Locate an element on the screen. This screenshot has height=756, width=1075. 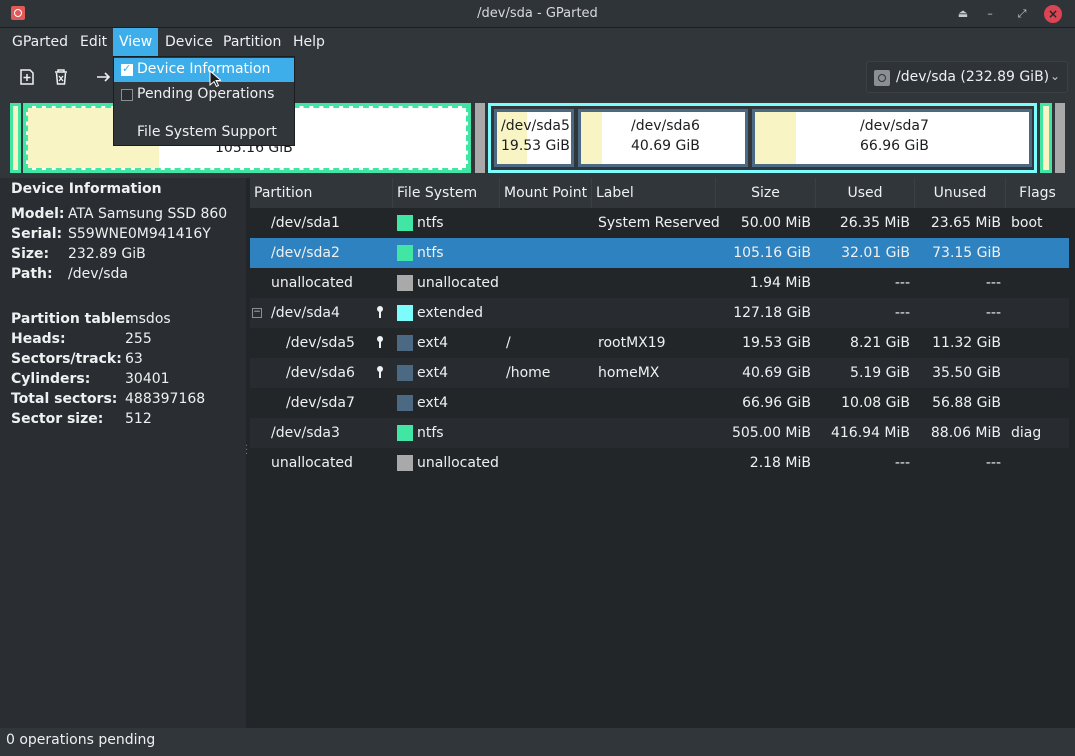
cell-flags: boot is located at coordinates (1027, 223).